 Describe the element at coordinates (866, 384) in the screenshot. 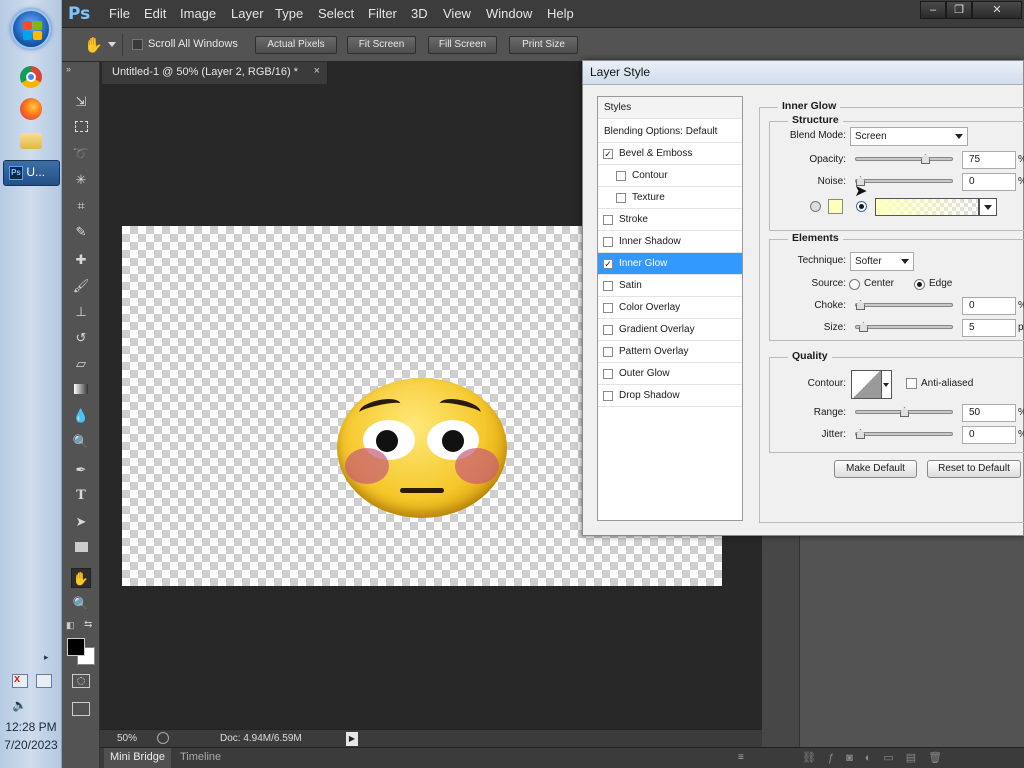

I see `contour-preview` at that location.